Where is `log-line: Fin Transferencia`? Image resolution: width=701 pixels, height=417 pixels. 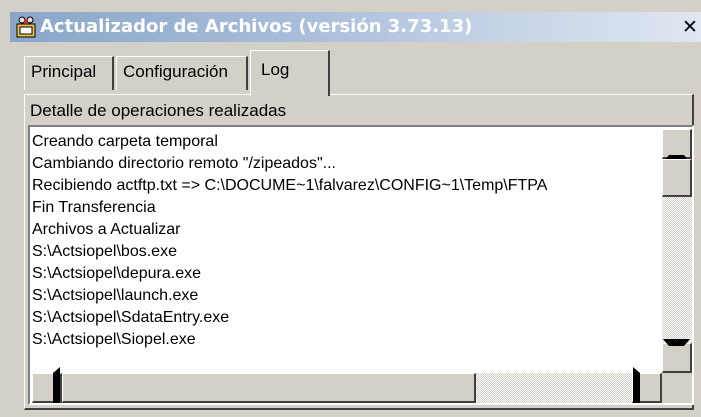
log-line: Fin Transferencia is located at coordinates (348, 208).